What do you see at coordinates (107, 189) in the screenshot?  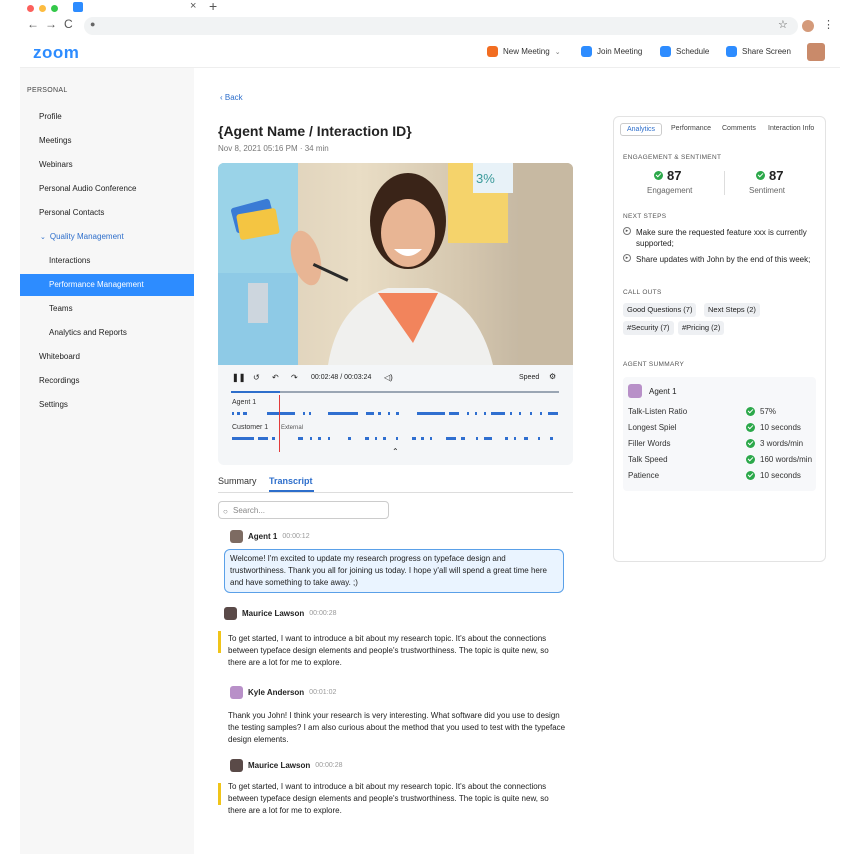 I see `sidebar-item-personal-audio-conference: Personal Audio Conference` at bounding box center [107, 189].